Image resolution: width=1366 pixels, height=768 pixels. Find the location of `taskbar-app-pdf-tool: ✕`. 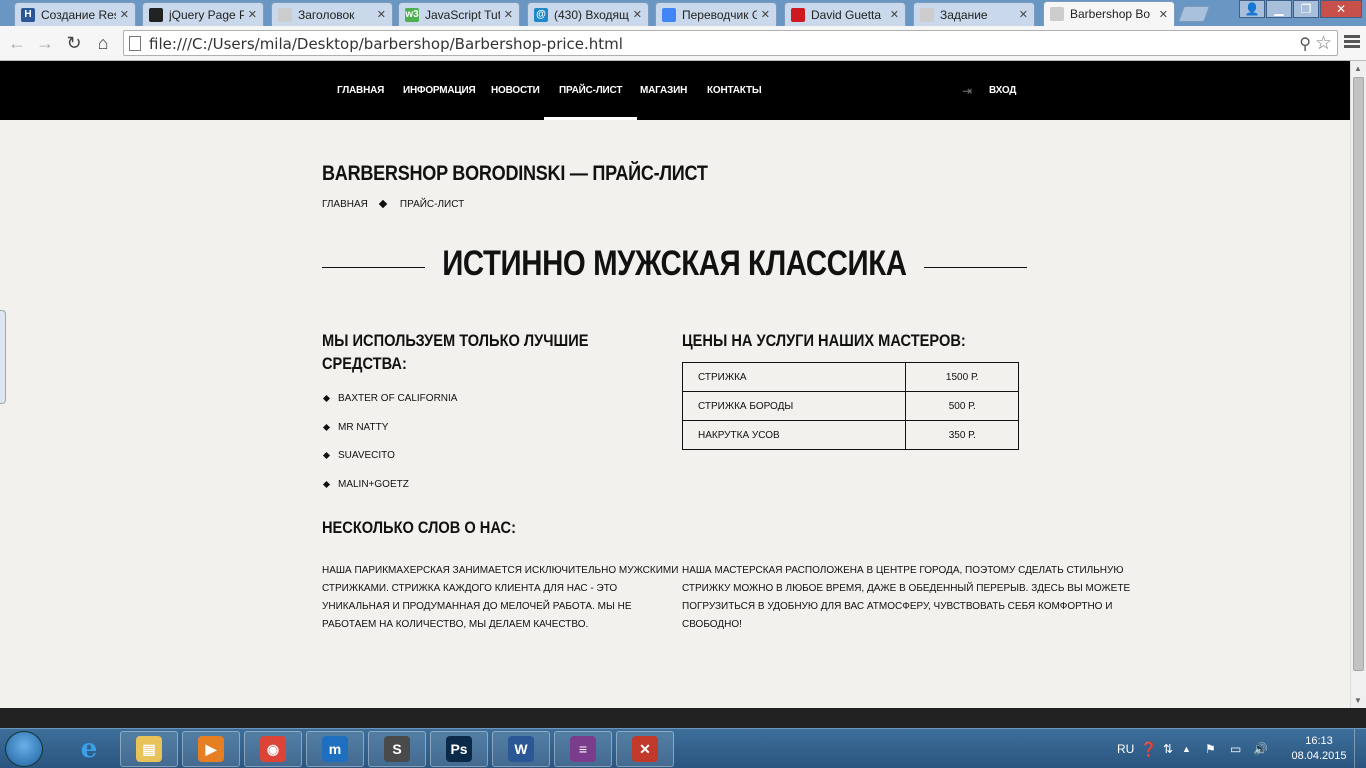

taskbar-app-pdf-tool: ✕ is located at coordinates (645, 749).